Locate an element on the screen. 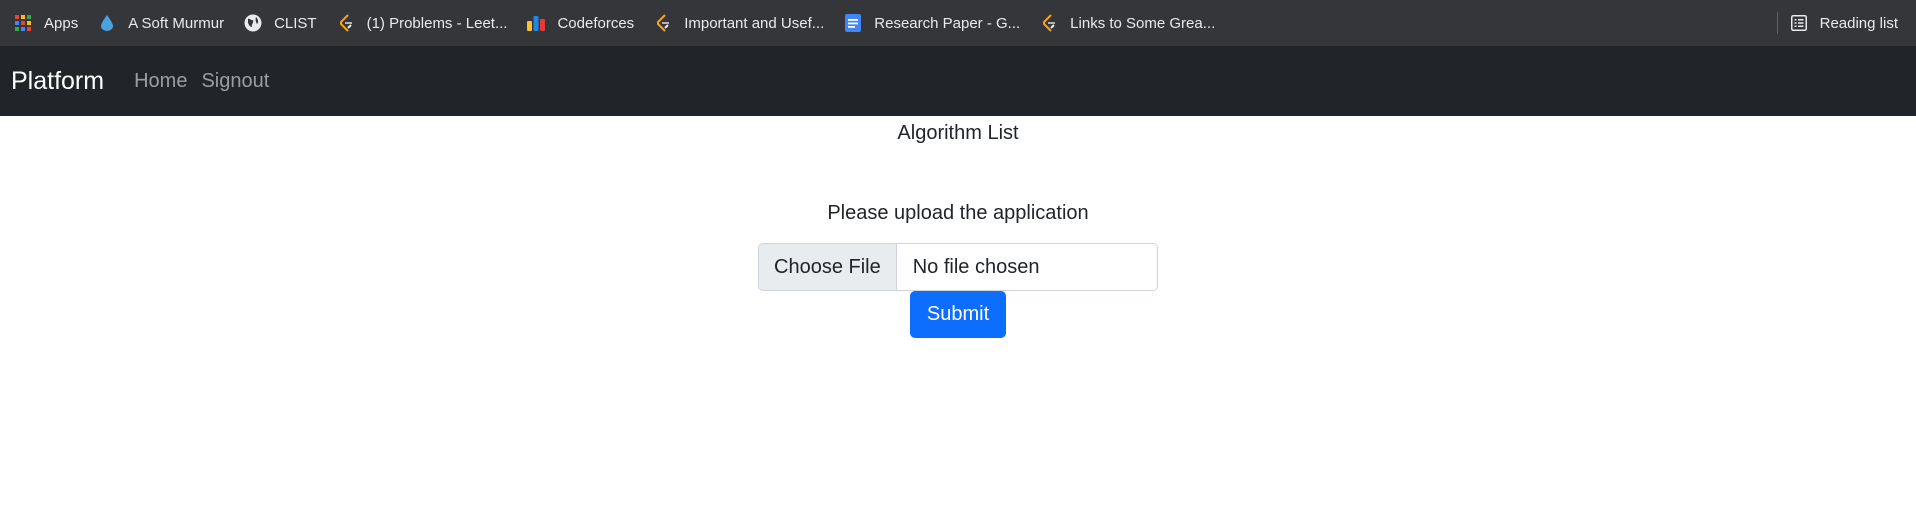 Image resolution: width=1916 pixels, height=526 pixels. bookmark-clist: CLIST is located at coordinates (280, 23).